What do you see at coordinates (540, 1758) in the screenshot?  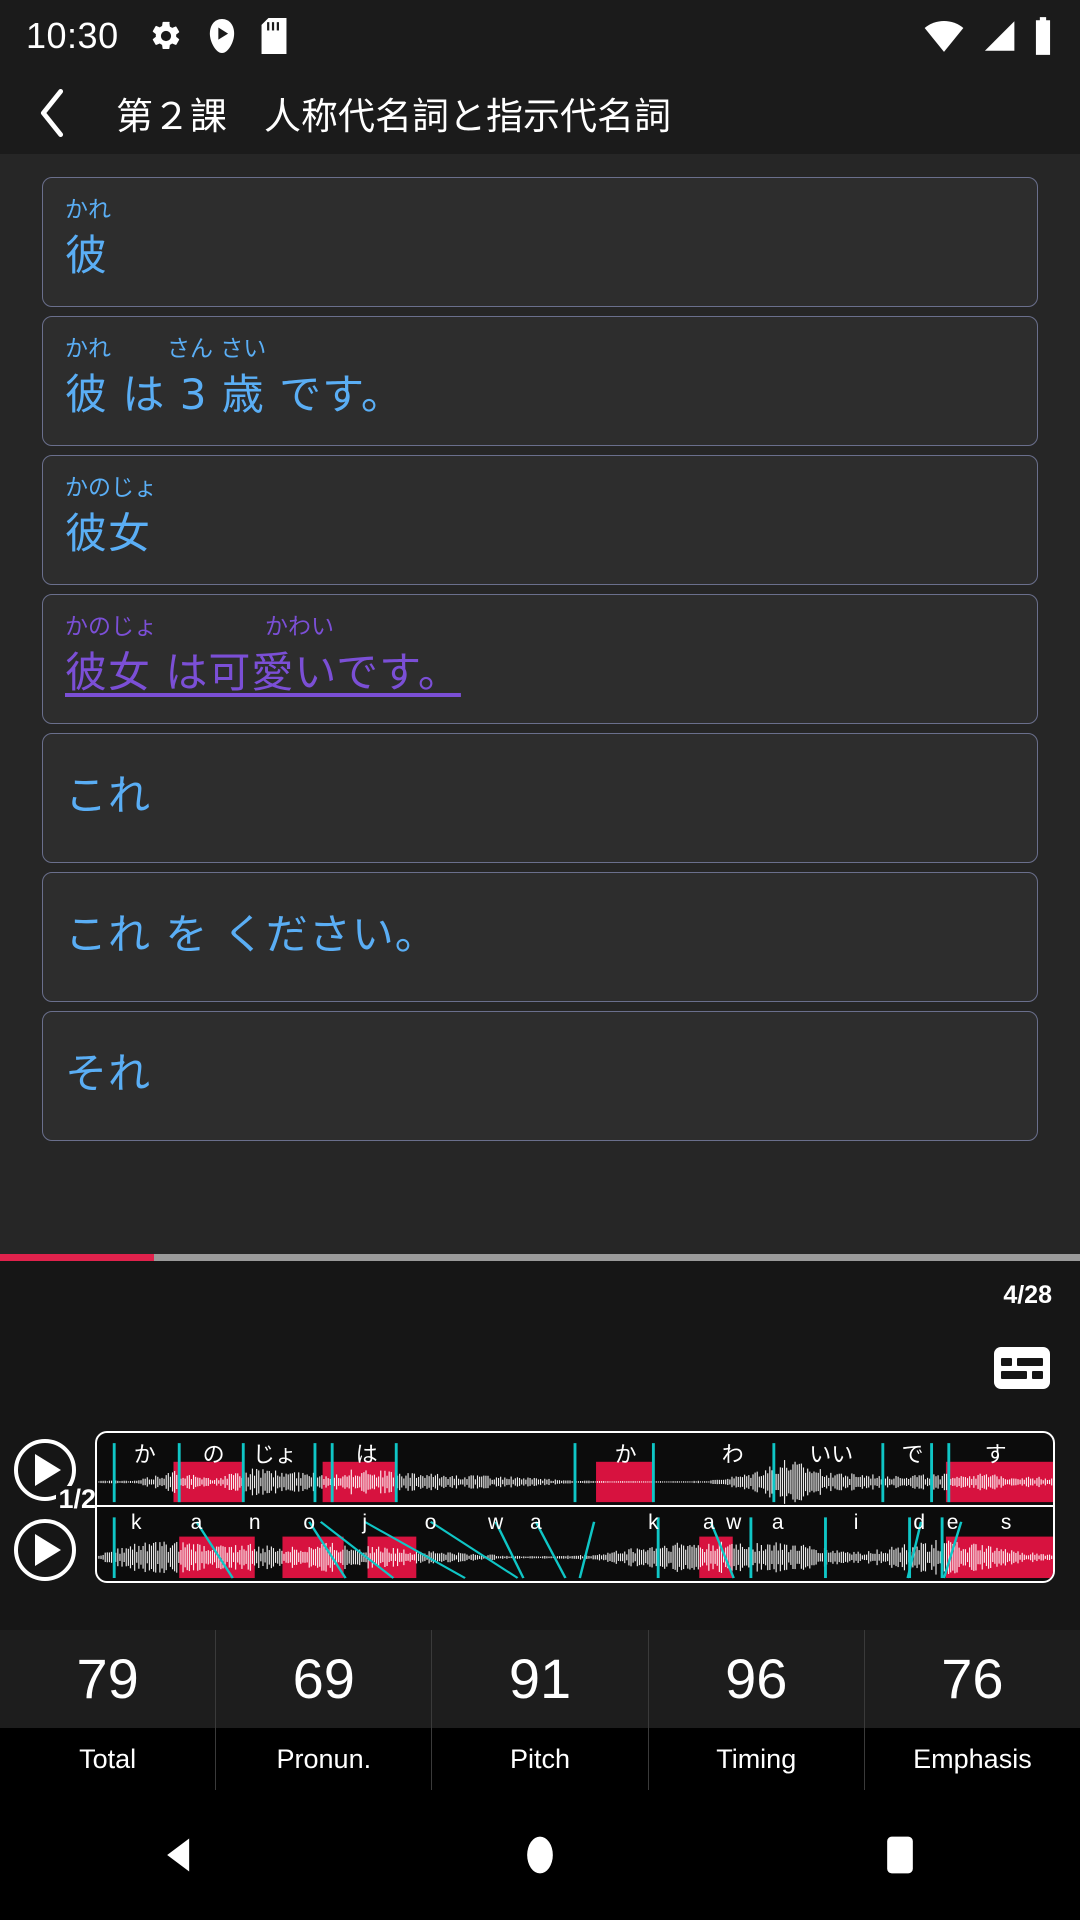 I see `score-label: Pitch` at bounding box center [540, 1758].